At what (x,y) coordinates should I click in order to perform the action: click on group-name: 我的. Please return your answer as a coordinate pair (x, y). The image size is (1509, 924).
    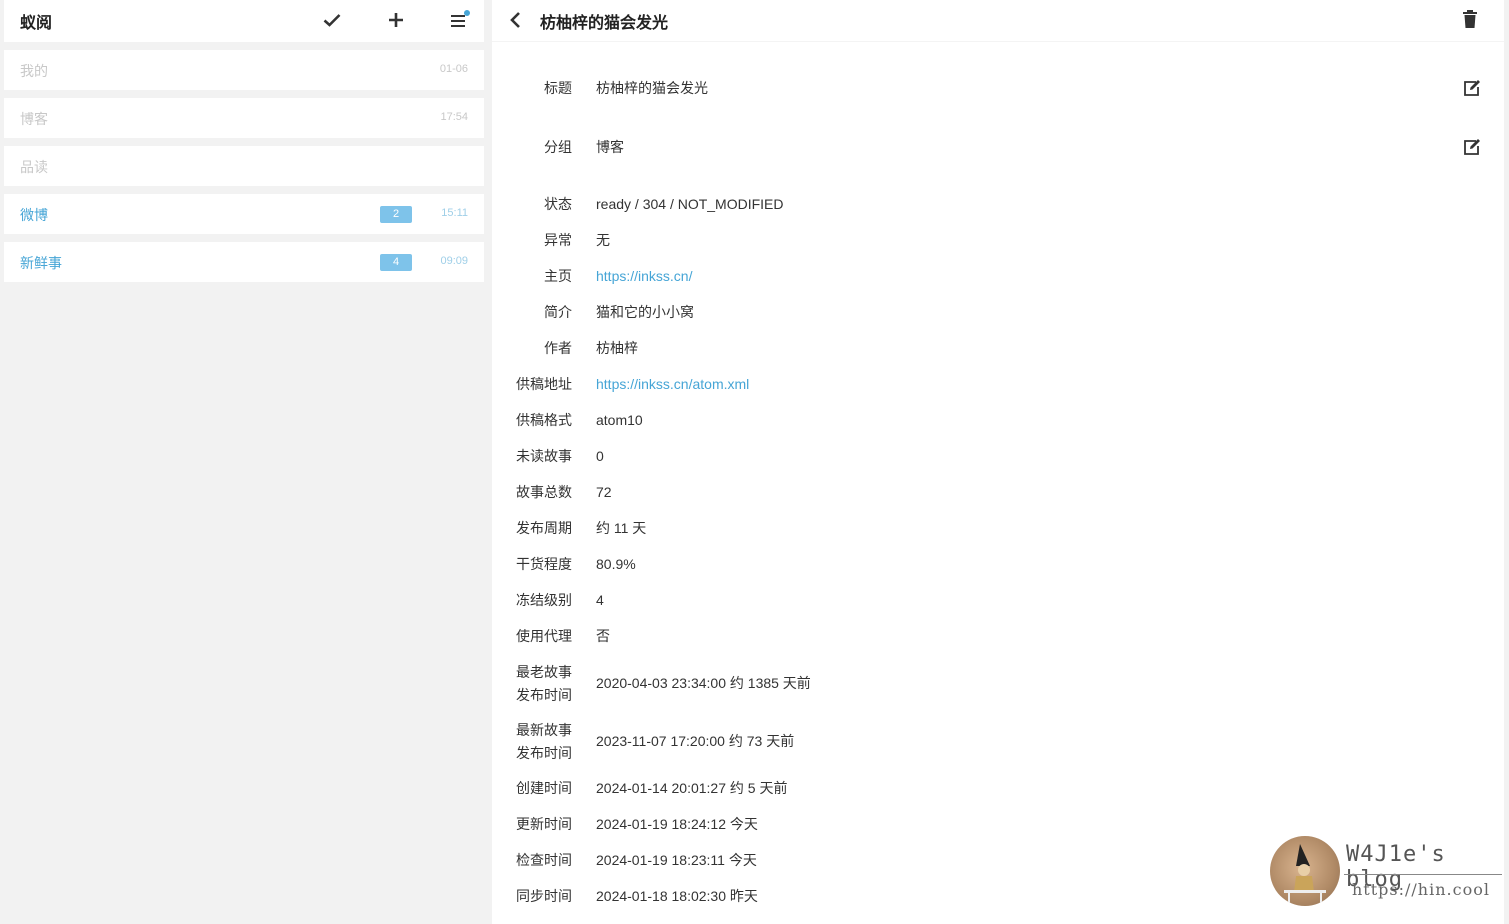
    Looking at the image, I should click on (34, 71).